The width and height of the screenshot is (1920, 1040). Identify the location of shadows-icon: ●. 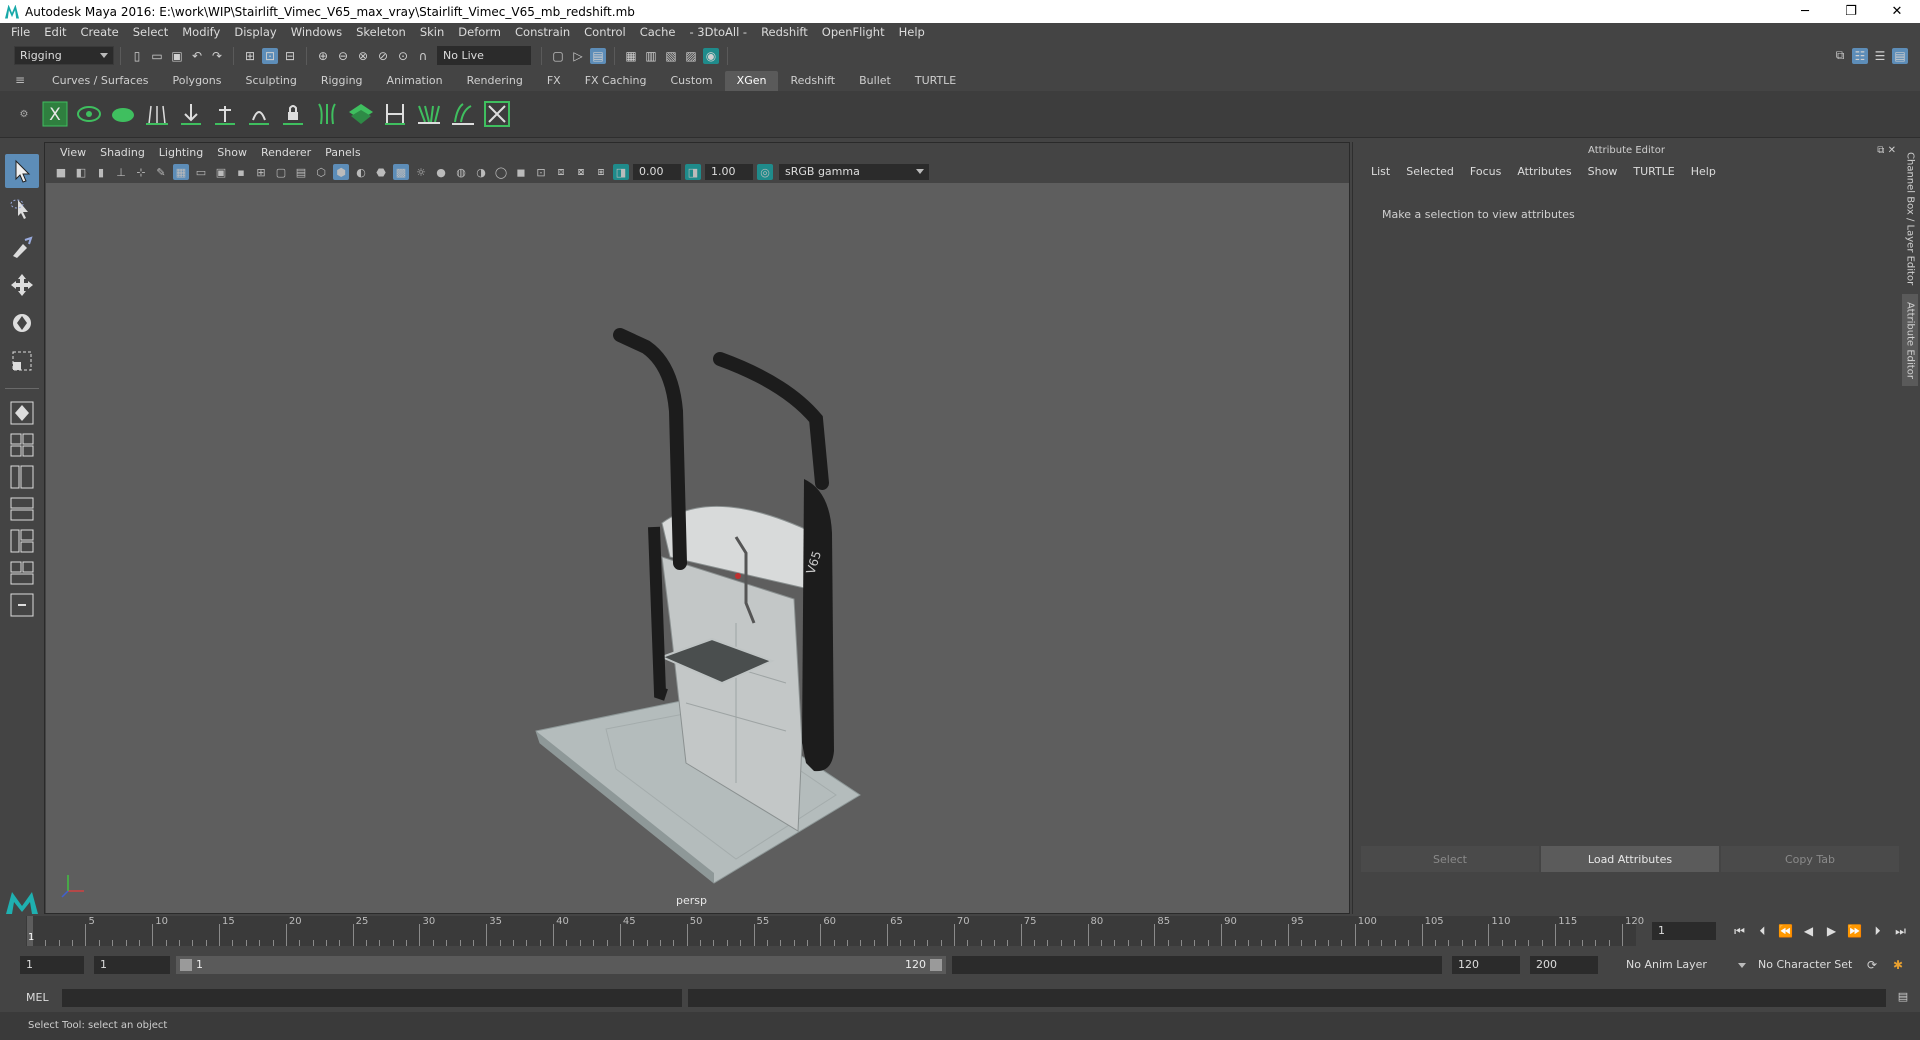
(441, 172).